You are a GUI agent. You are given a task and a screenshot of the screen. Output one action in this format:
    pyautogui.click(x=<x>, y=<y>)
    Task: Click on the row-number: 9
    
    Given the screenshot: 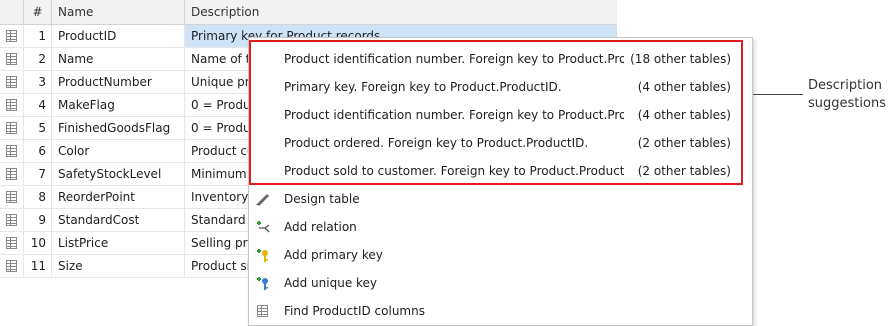 What is the action you would take?
    pyautogui.click(x=38, y=220)
    